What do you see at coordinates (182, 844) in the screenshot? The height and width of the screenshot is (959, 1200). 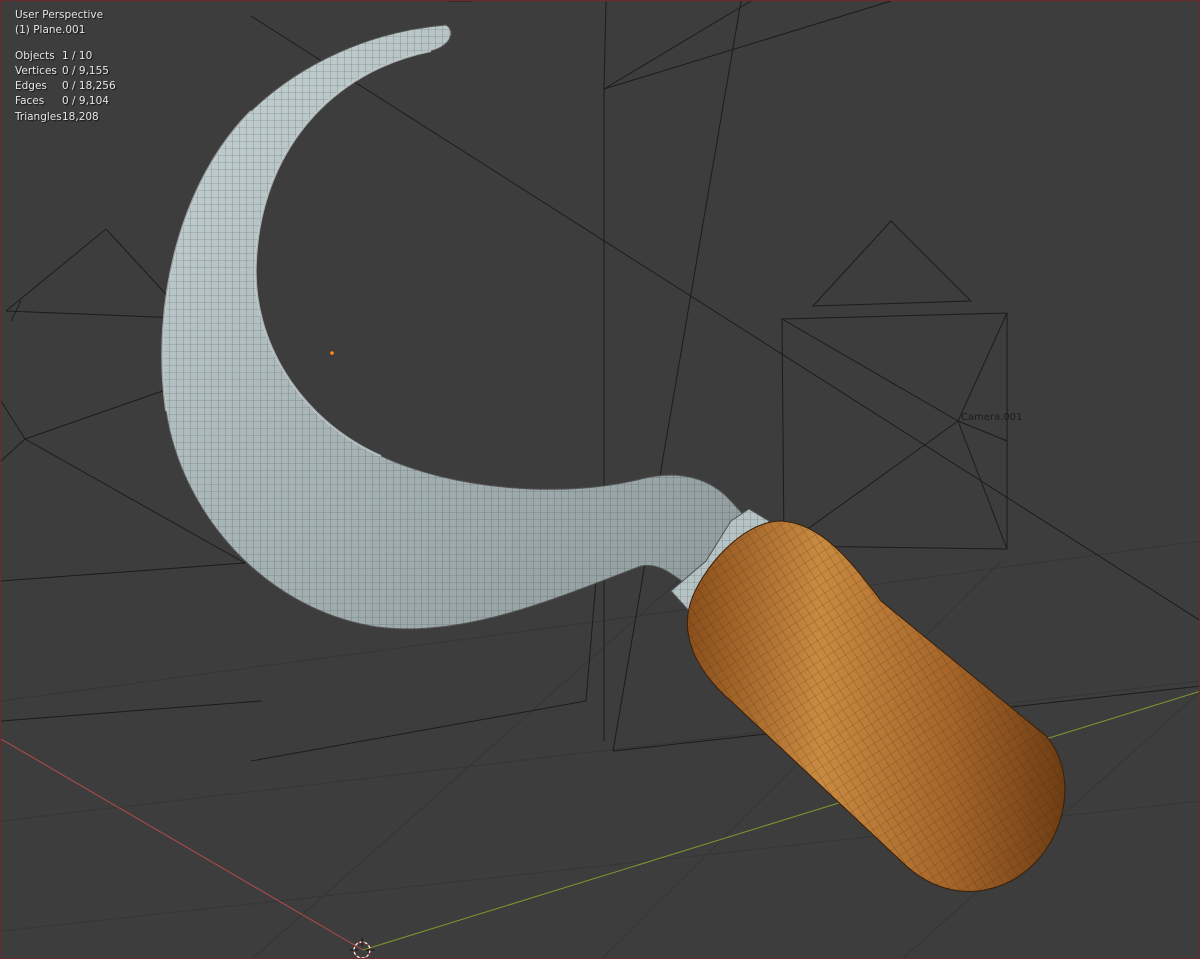 I see `x-axis-line` at bounding box center [182, 844].